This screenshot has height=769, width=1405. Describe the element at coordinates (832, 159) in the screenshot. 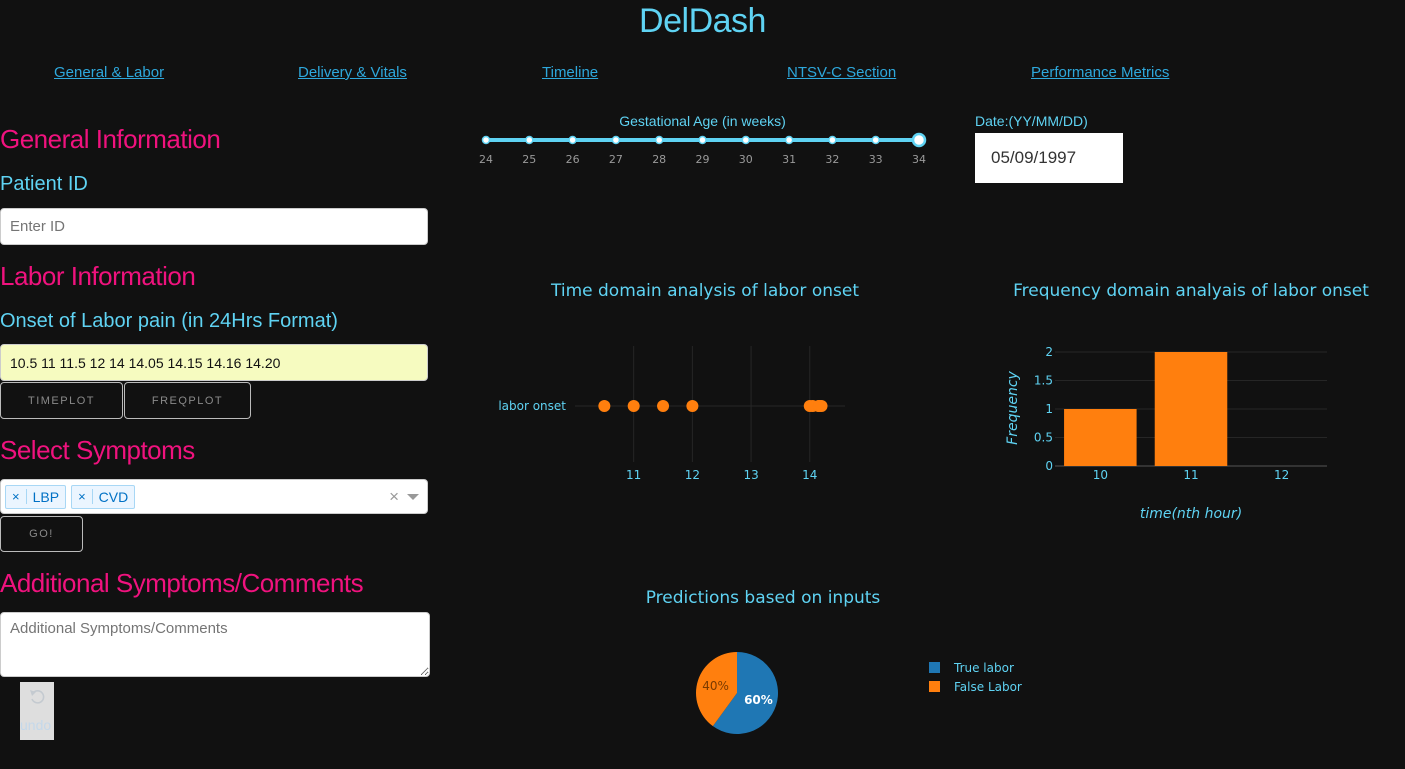

I see `slider-mark-label: 32` at that location.